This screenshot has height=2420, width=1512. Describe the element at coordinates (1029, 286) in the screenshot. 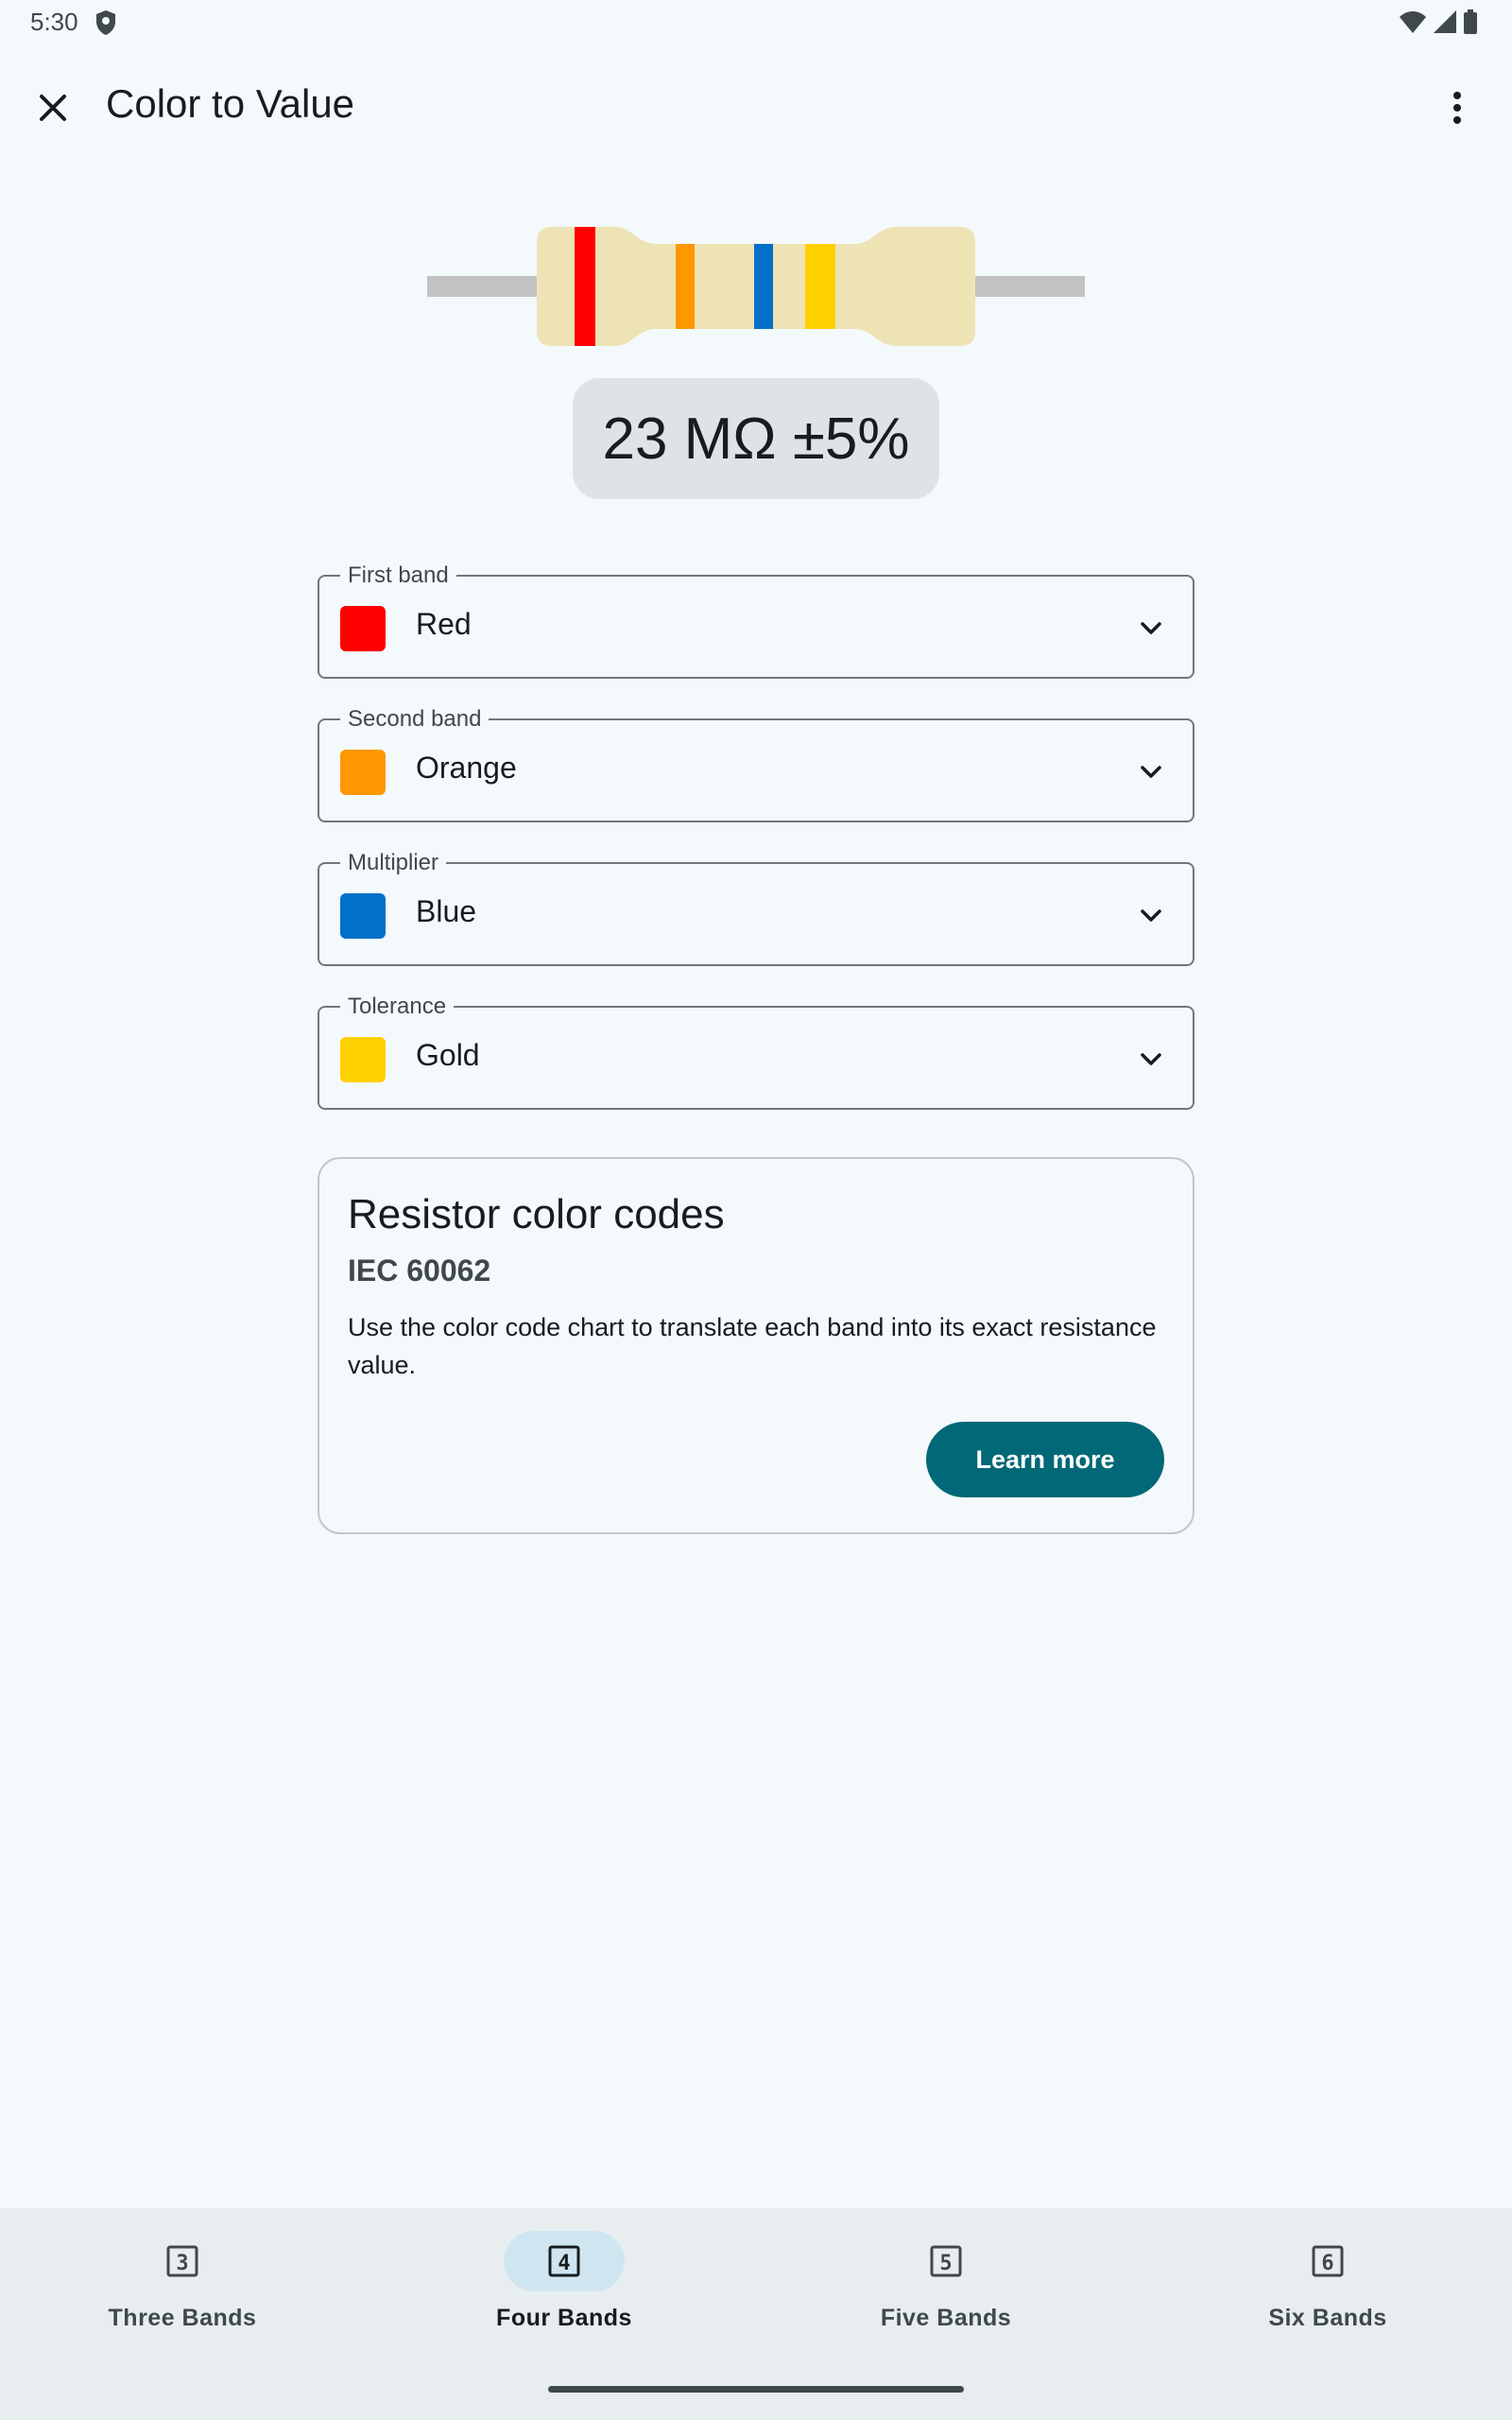

I see `resistor-lead-right` at that location.